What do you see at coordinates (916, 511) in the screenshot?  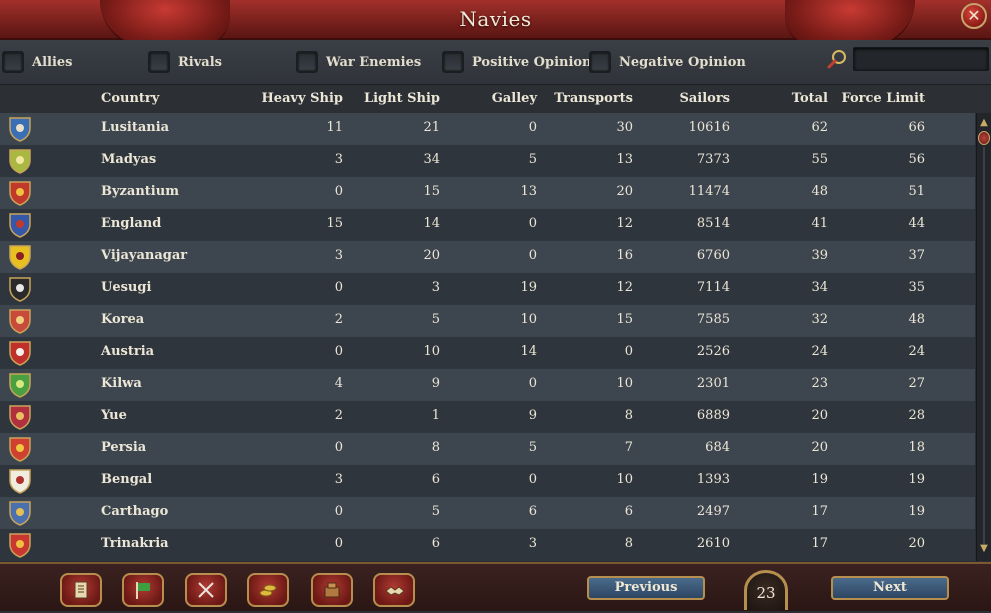 I see `force-limit: 19` at bounding box center [916, 511].